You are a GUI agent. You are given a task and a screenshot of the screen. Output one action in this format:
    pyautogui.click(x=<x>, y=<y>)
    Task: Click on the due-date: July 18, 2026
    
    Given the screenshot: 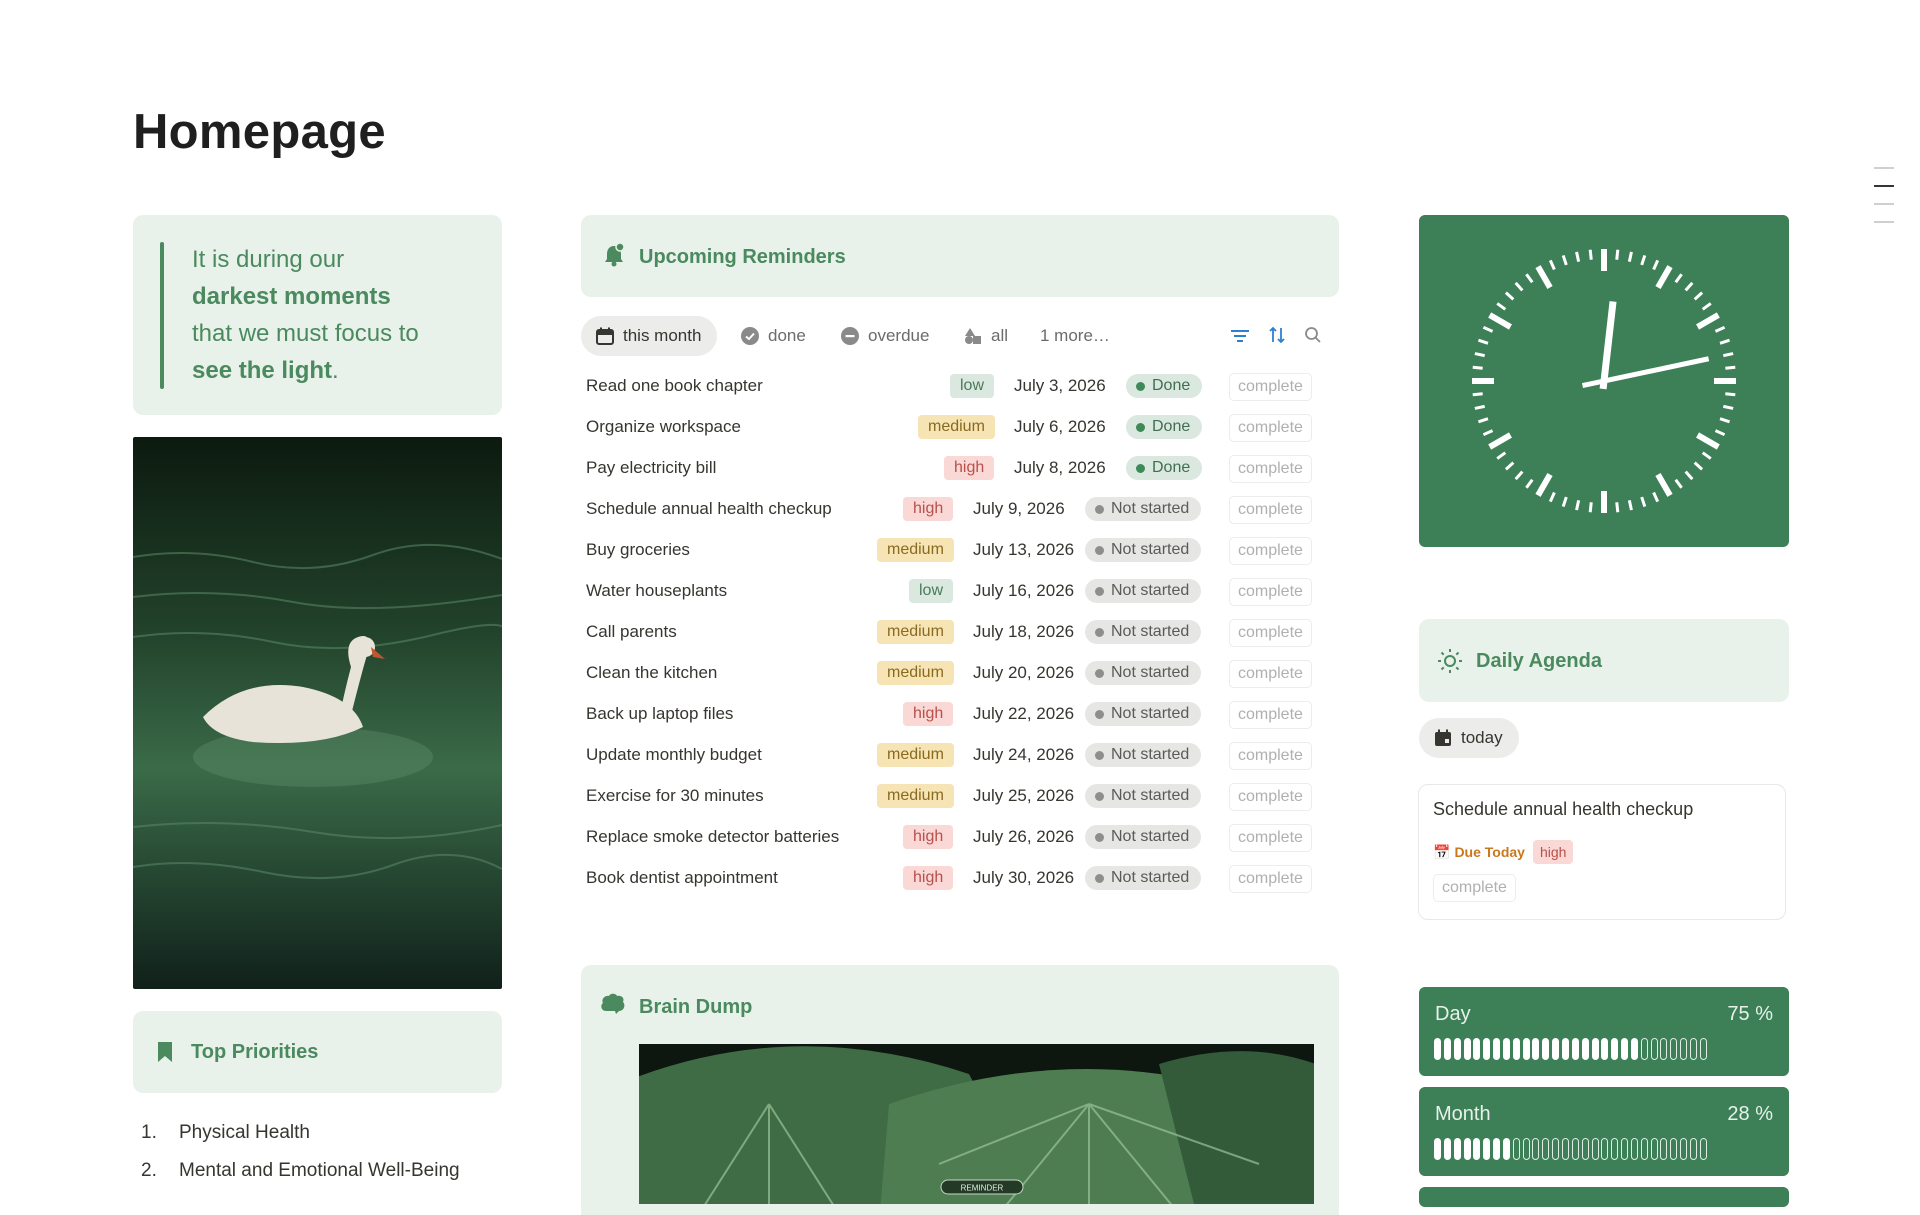 What is the action you would take?
    pyautogui.click(x=1024, y=631)
    